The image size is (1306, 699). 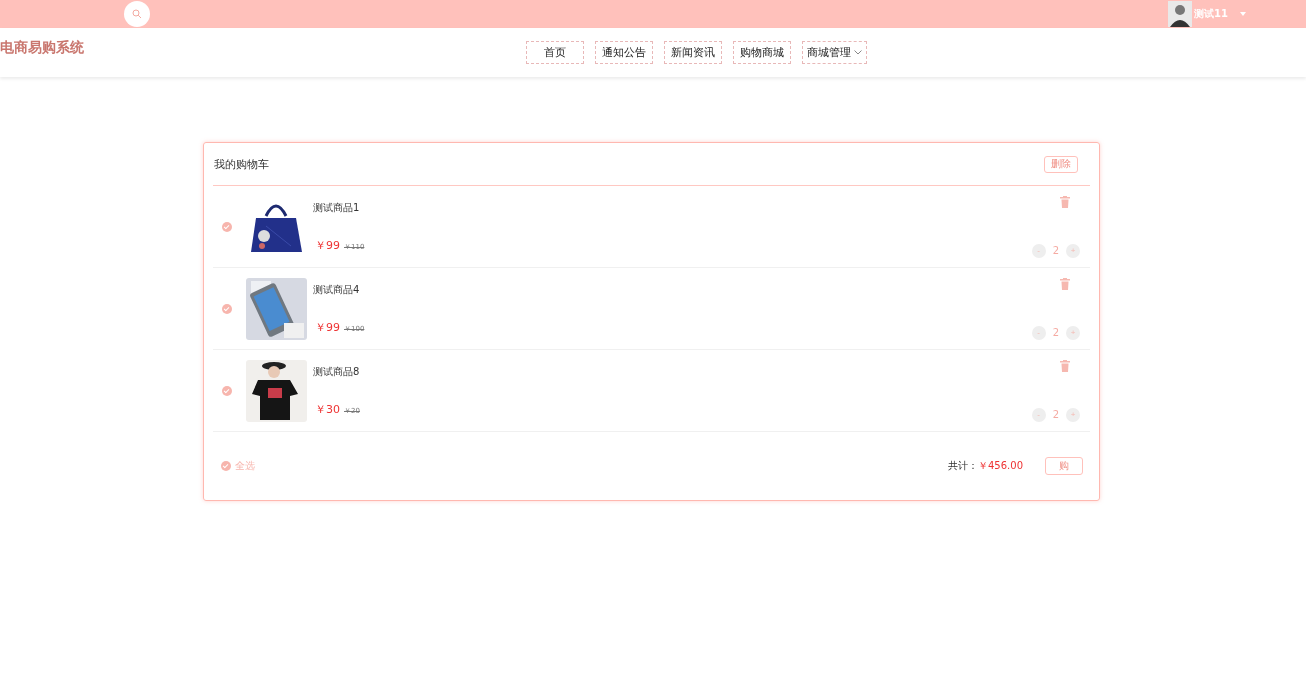 What do you see at coordinates (245, 466) in the screenshot?
I see `select-all-label: 全选` at bounding box center [245, 466].